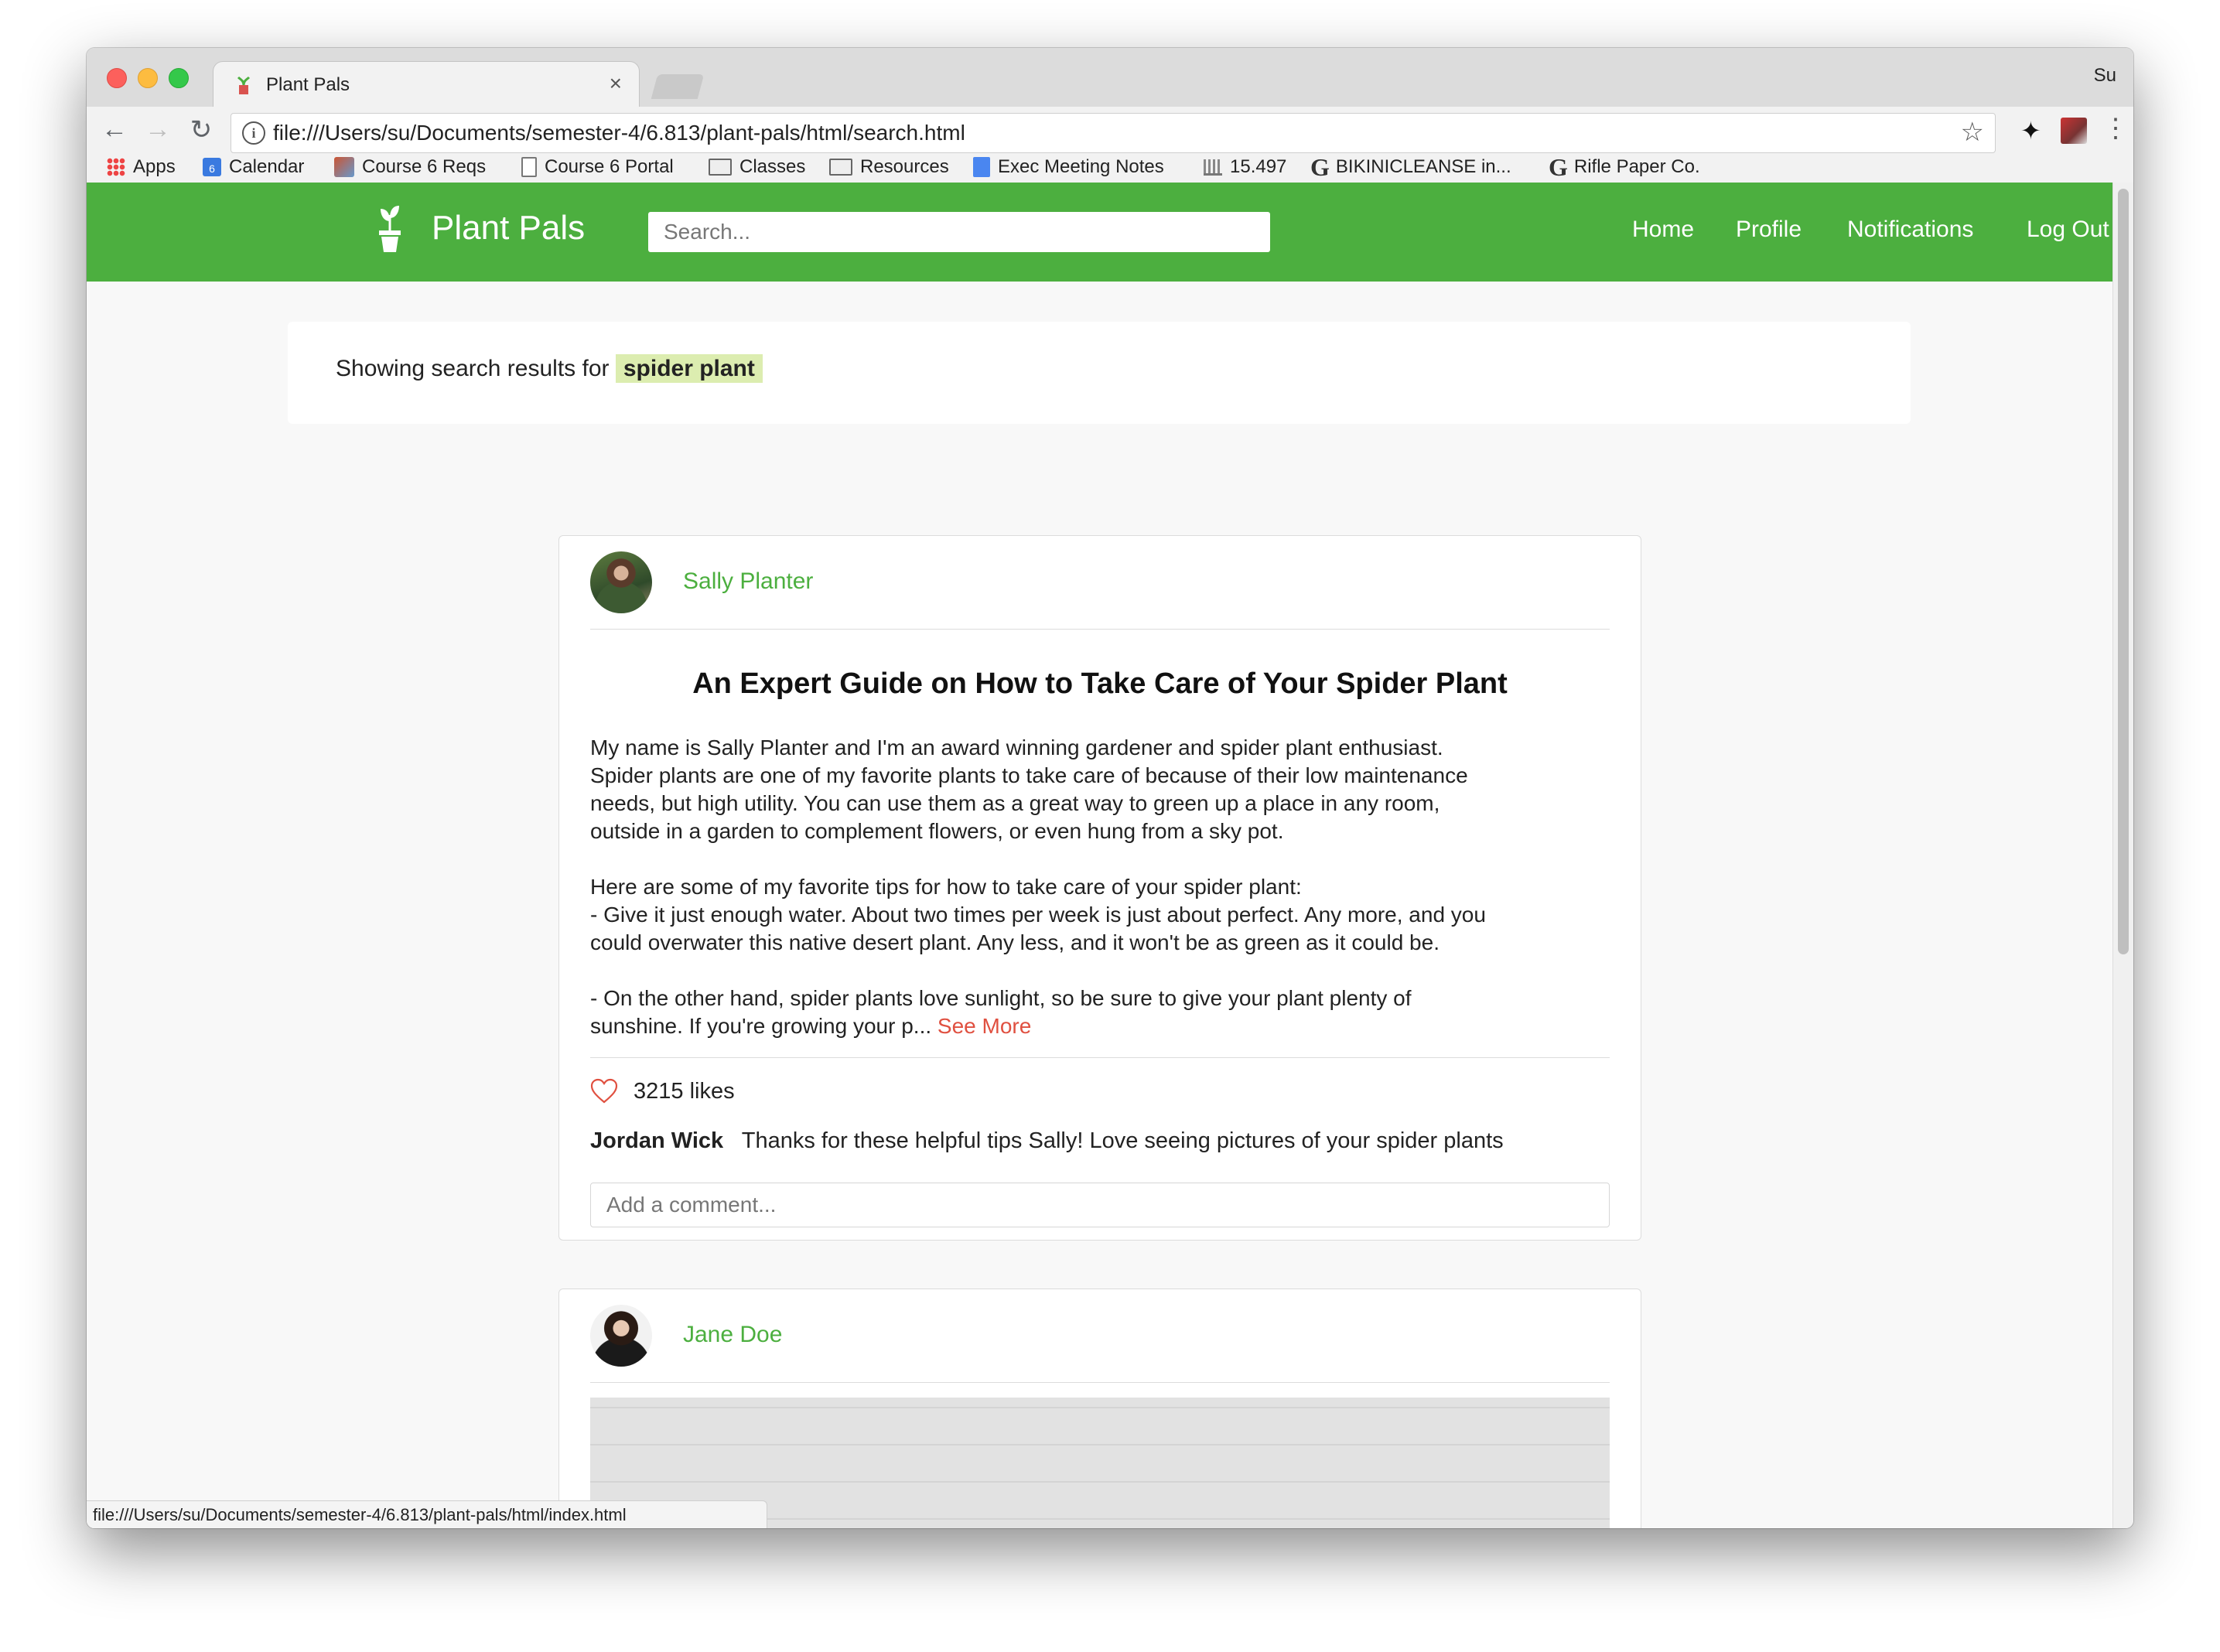 This screenshot has height=1652, width=2220. Describe the element at coordinates (684, 1091) in the screenshot. I see `like-count: 3215 likes` at that location.